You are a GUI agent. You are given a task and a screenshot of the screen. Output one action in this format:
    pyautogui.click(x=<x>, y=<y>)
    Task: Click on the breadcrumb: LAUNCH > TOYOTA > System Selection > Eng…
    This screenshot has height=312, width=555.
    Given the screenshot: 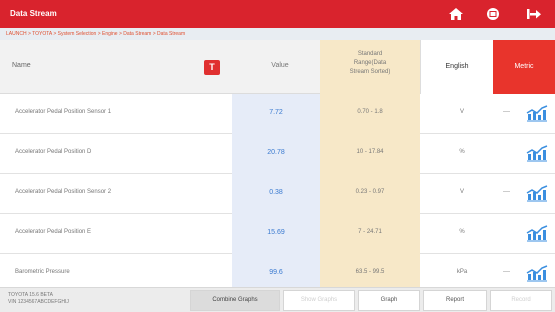 What is the action you would take?
    pyautogui.click(x=277, y=34)
    